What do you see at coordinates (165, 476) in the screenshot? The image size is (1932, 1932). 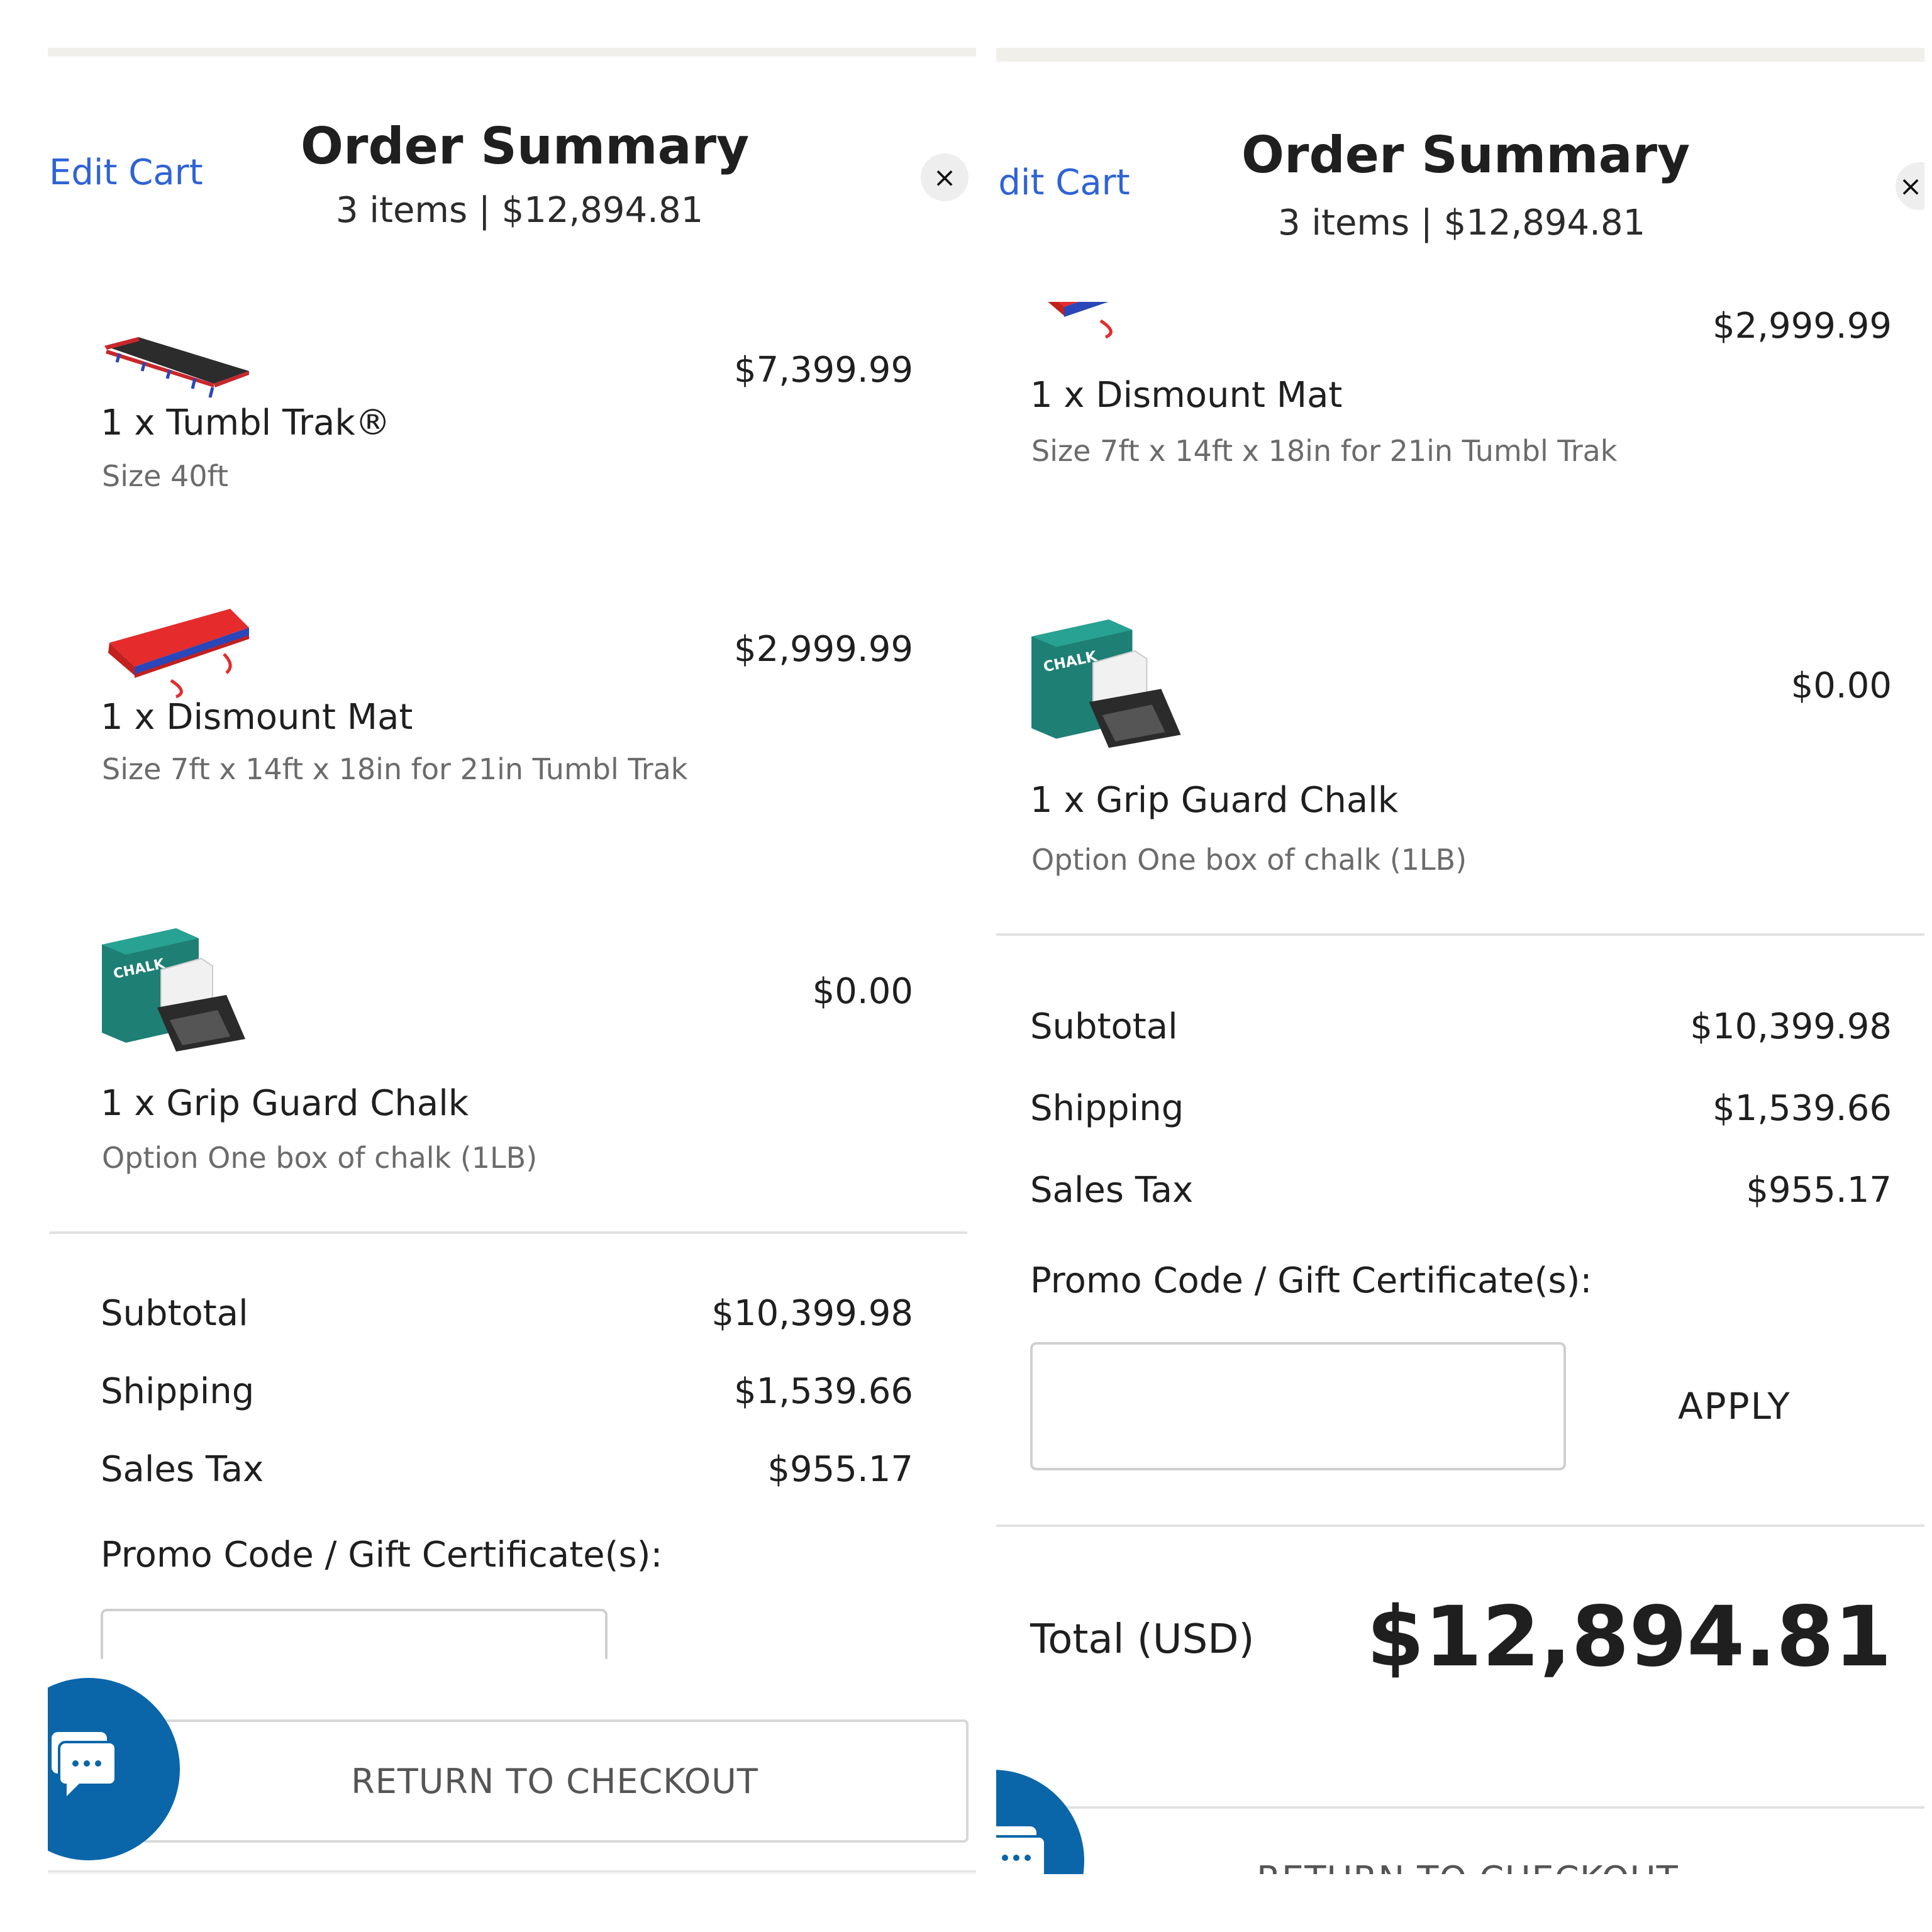 I see `item-option: Size 40ft` at bounding box center [165, 476].